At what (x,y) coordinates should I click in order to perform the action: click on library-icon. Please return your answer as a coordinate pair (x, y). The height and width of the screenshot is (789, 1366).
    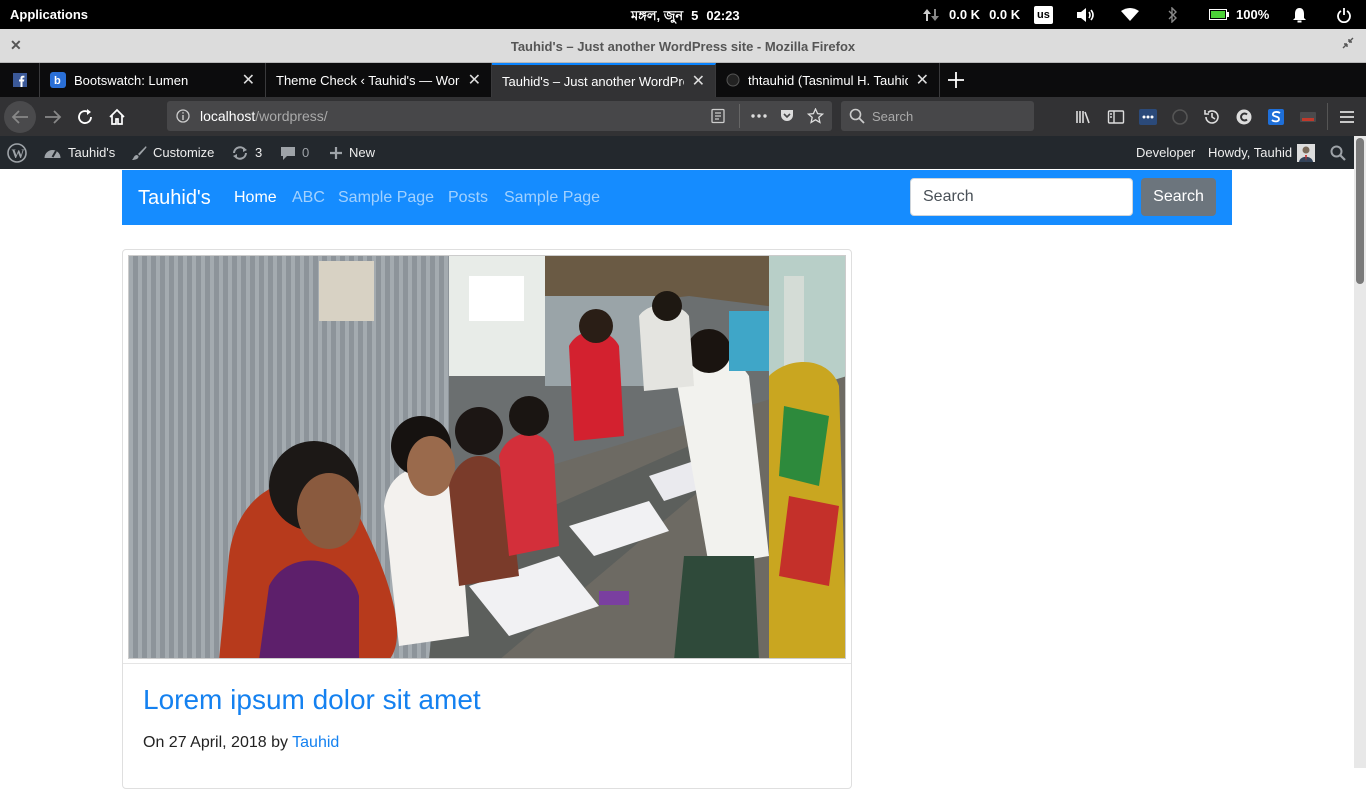
    Looking at the image, I should click on (1084, 117).